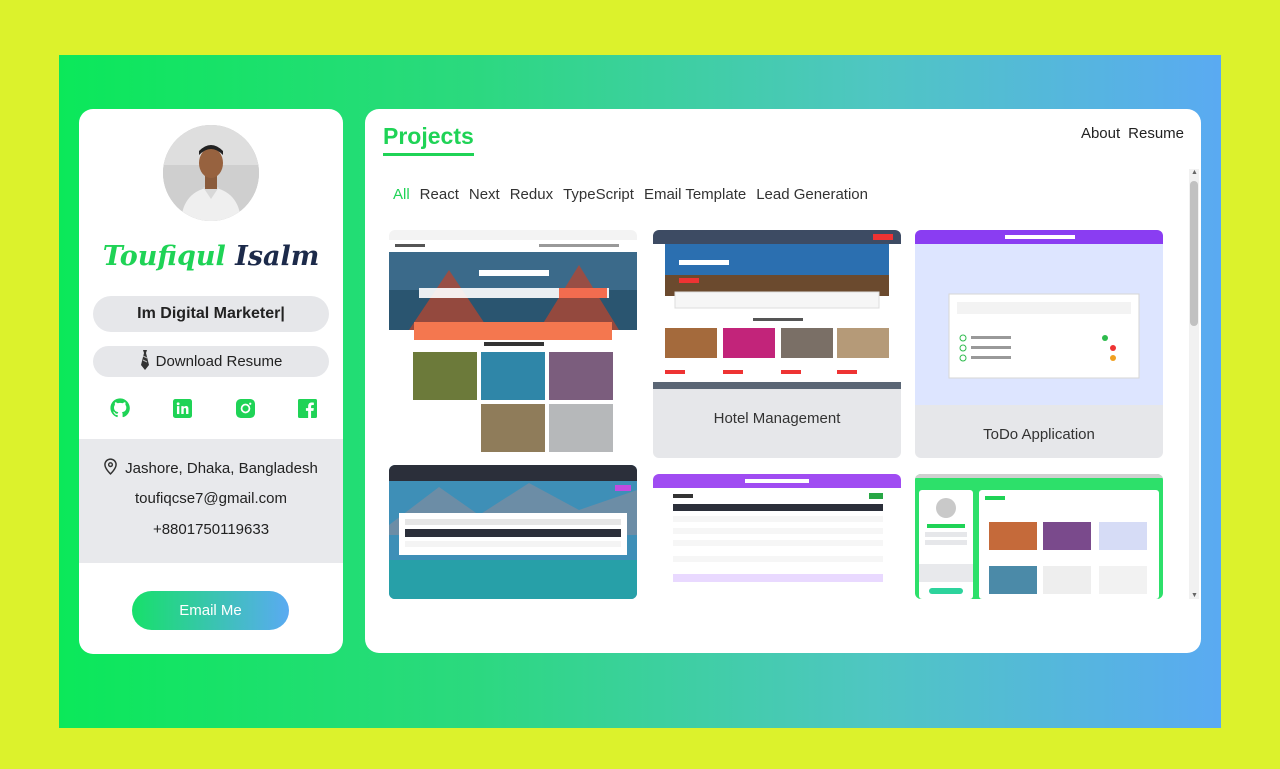 This screenshot has height=769, width=1280. I want to click on filter-redux: Redux, so click(531, 194).